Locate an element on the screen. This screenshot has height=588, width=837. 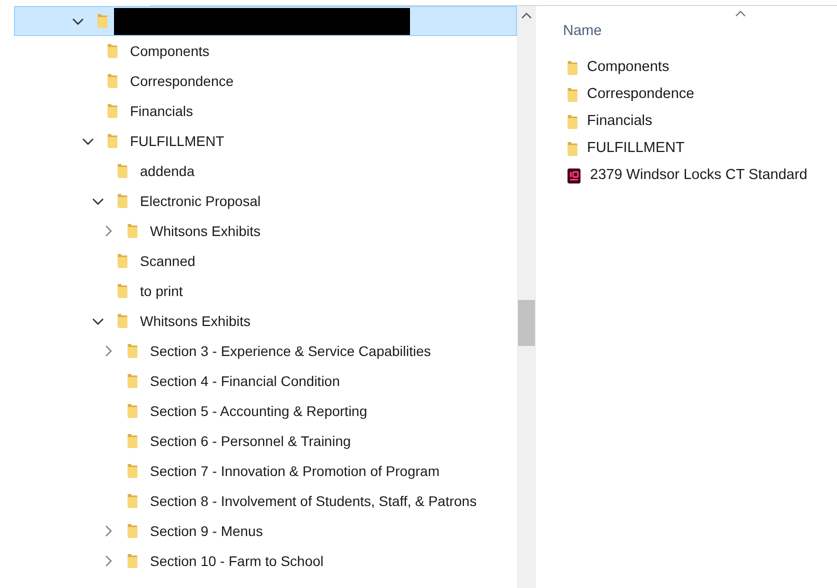
tree-item: Electronic Proposal is located at coordinates (265, 201).